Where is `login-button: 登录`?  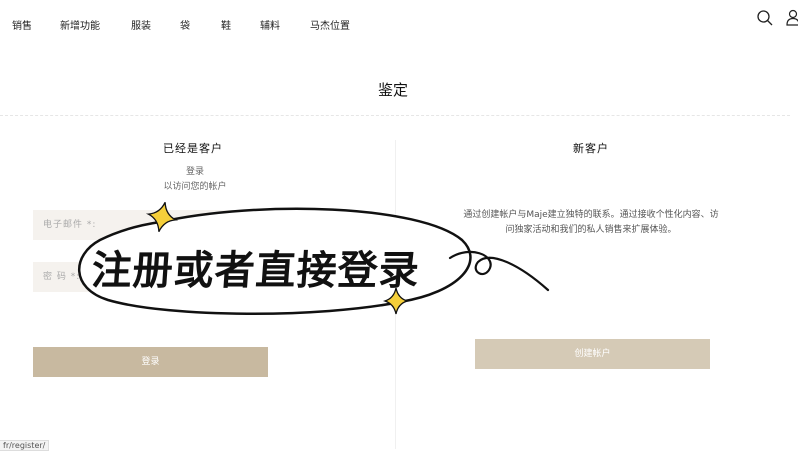 login-button: 登录 is located at coordinates (150, 362).